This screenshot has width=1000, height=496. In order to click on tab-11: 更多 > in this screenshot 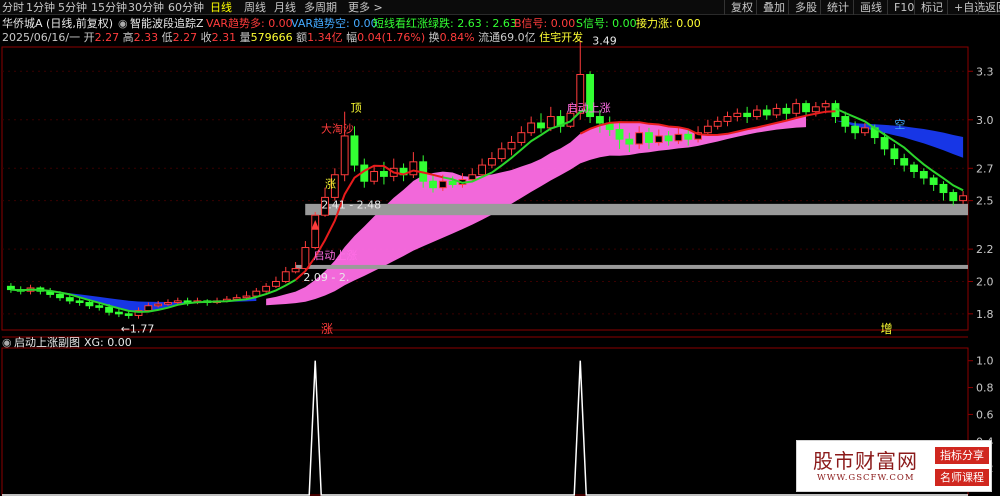, I will do `click(365, 7)`.